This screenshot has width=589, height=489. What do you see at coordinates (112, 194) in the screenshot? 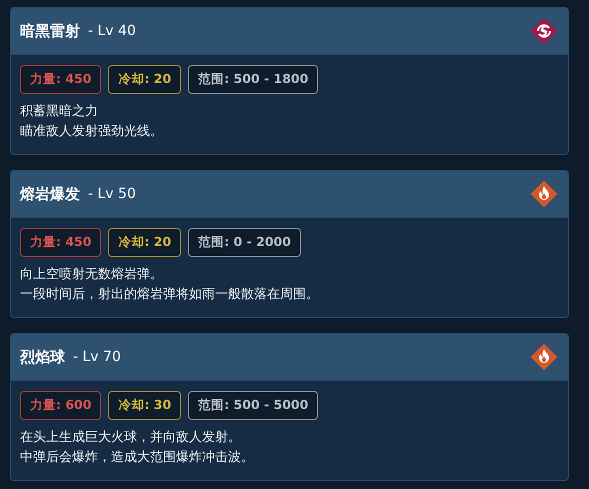
I see `skill-level: - Lv 50` at bounding box center [112, 194].